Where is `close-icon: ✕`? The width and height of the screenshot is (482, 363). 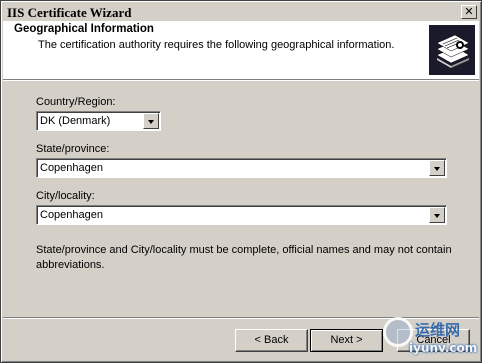
close-icon: ✕ is located at coordinates (469, 11).